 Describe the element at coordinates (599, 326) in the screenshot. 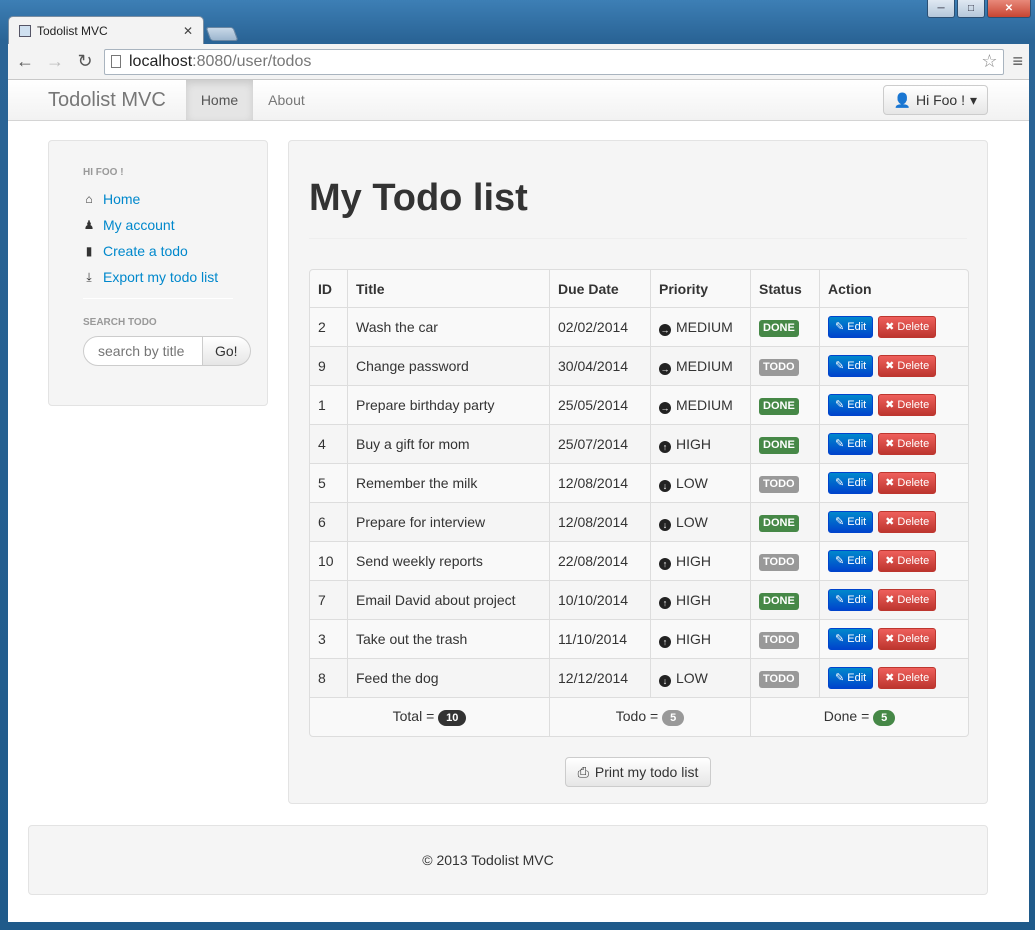

I see `todo-due-date: 02/02/2014` at that location.